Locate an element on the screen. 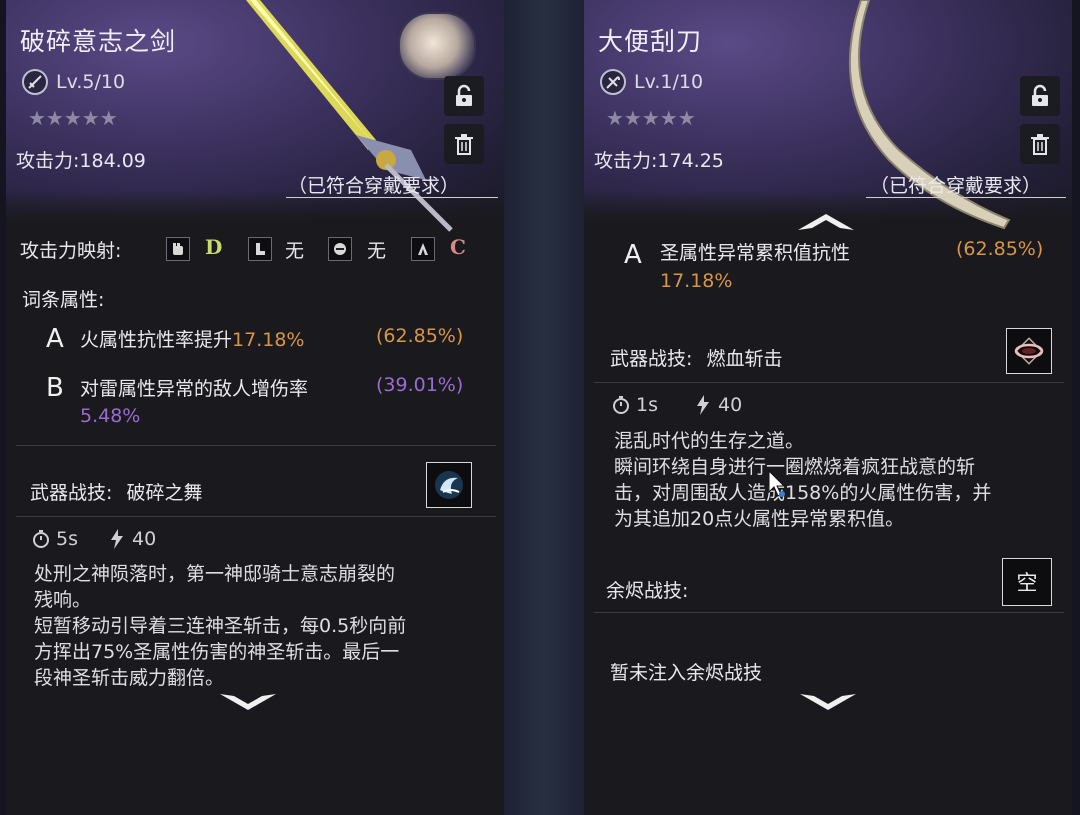  affix-b-value: 5.48% is located at coordinates (110, 416).